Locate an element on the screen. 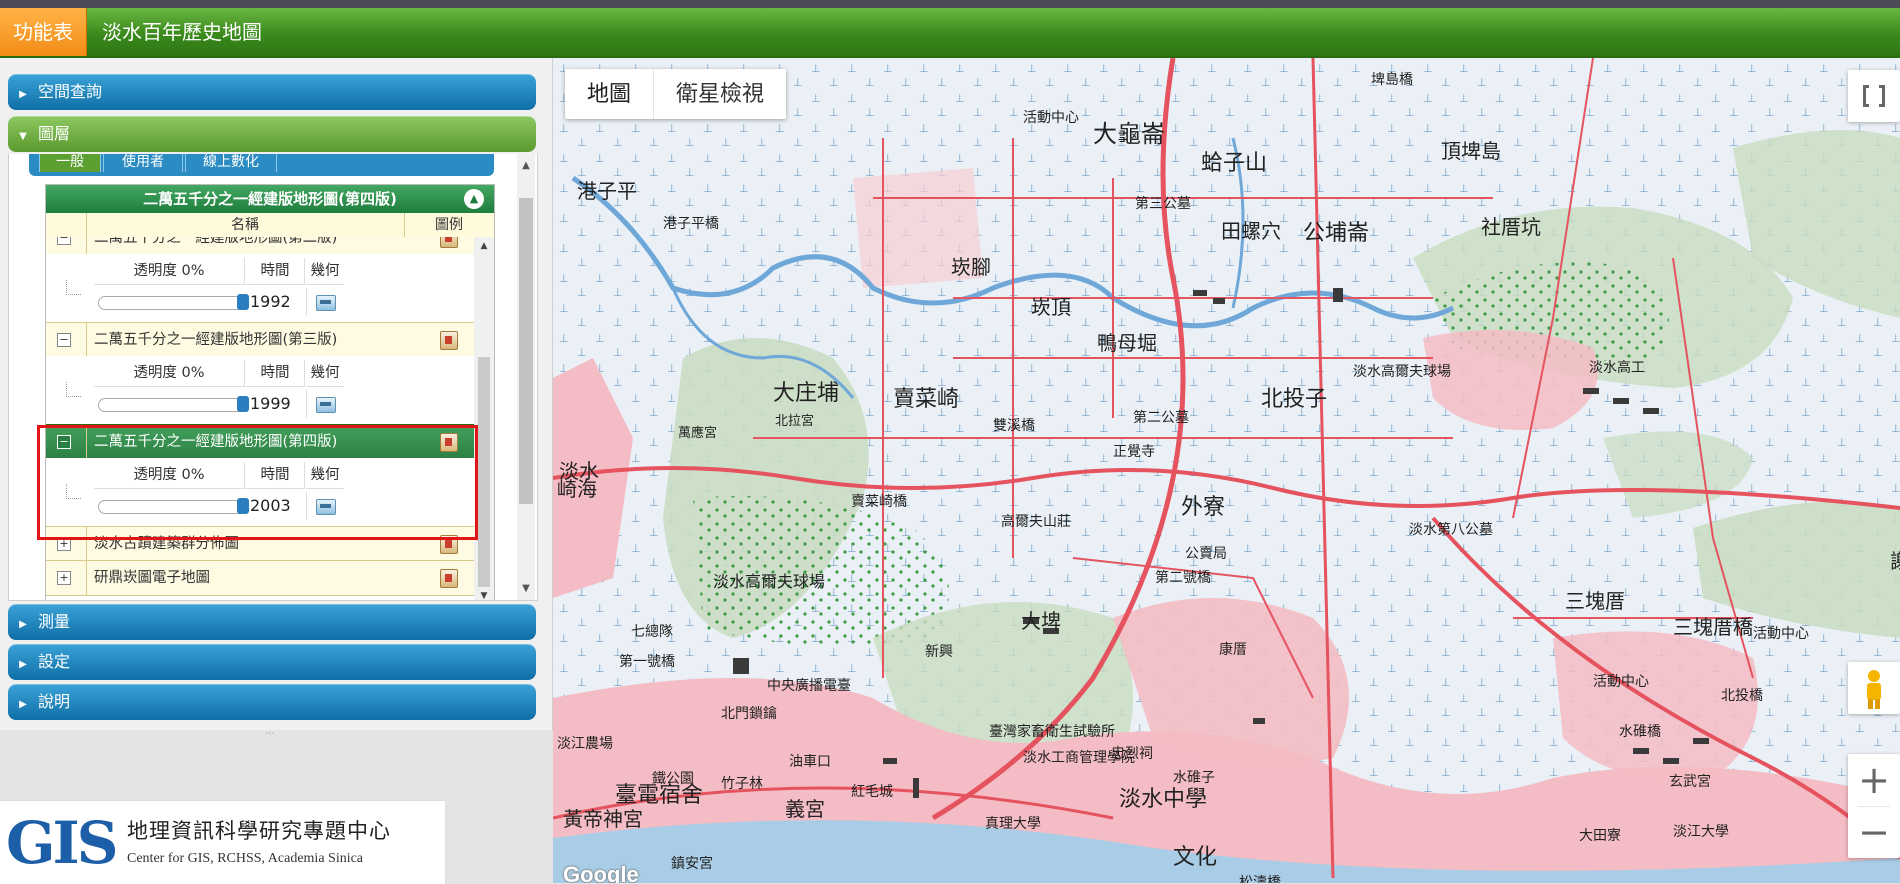 The width and height of the screenshot is (1900, 884). map-place-label: 三塊厝 is located at coordinates (1595, 601).